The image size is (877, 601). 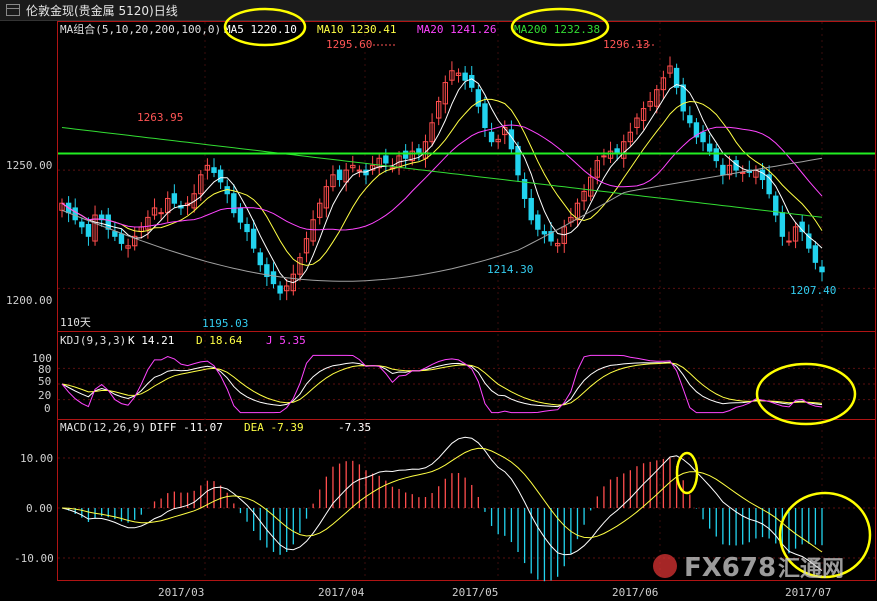 I want to click on price-low-label: 1195.03, so click(x=225, y=323).